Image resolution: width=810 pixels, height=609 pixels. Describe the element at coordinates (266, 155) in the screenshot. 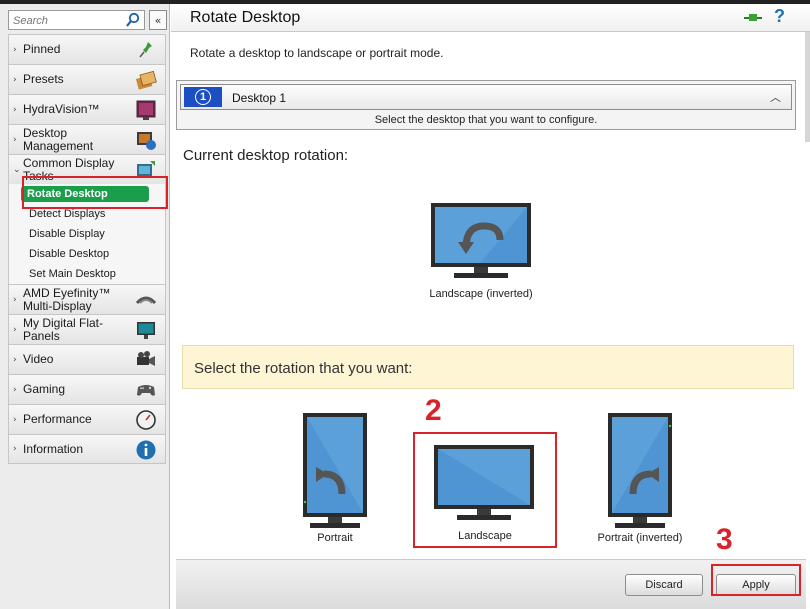

I see `current-rotation-heading: Current desktop rotation:` at that location.